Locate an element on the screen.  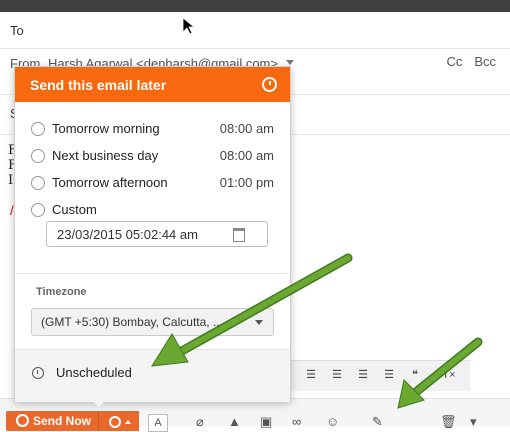
arrow-to-unscheduled is located at coordinates (252, 310).